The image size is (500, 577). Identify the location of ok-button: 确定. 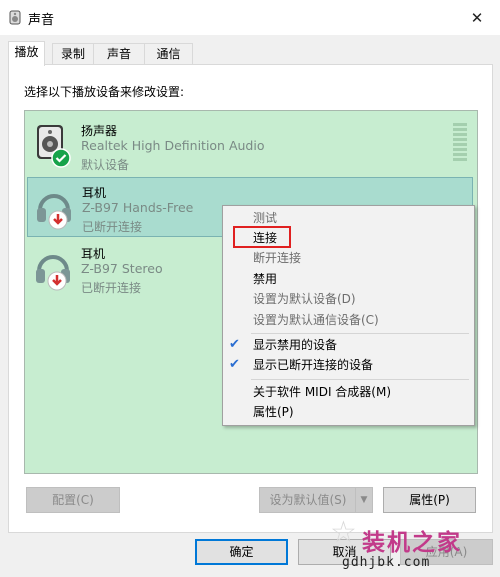
(241, 552).